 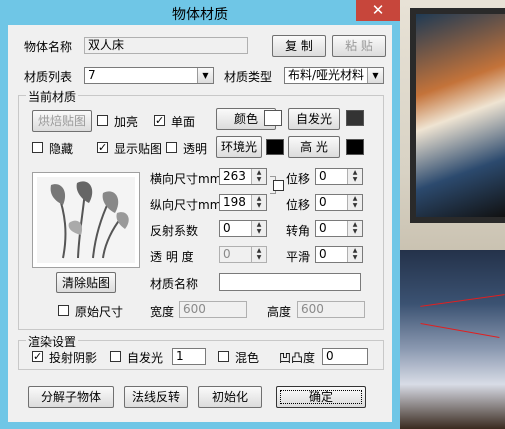 I want to click on material-list-value: 7, so click(x=92, y=75).